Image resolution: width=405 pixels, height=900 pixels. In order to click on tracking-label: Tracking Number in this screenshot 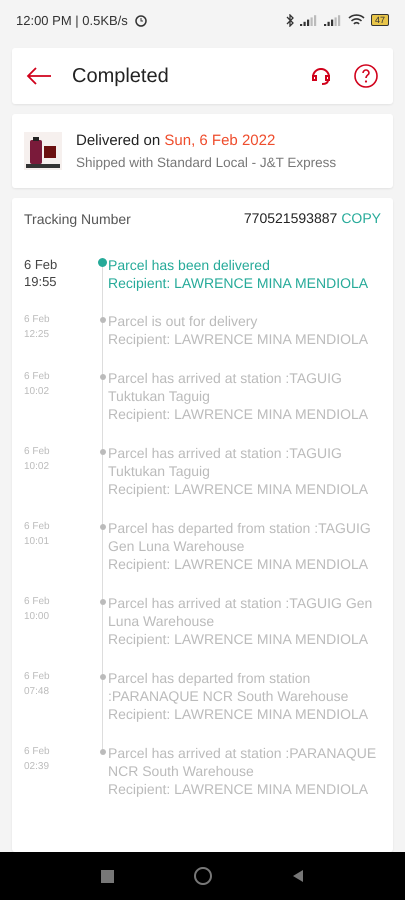, I will do `click(77, 219)`.